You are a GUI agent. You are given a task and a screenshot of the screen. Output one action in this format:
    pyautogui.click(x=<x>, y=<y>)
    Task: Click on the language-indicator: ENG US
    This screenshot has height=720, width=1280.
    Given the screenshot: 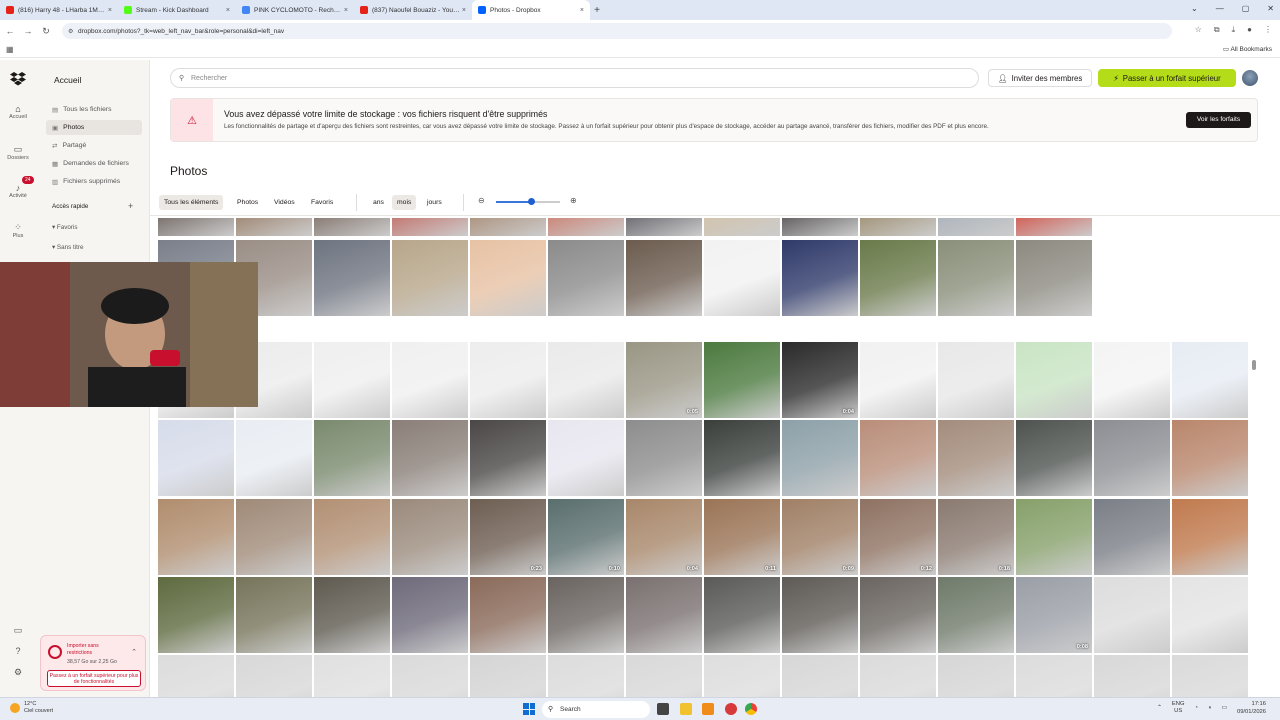 What is the action you would take?
    pyautogui.click(x=1178, y=708)
    